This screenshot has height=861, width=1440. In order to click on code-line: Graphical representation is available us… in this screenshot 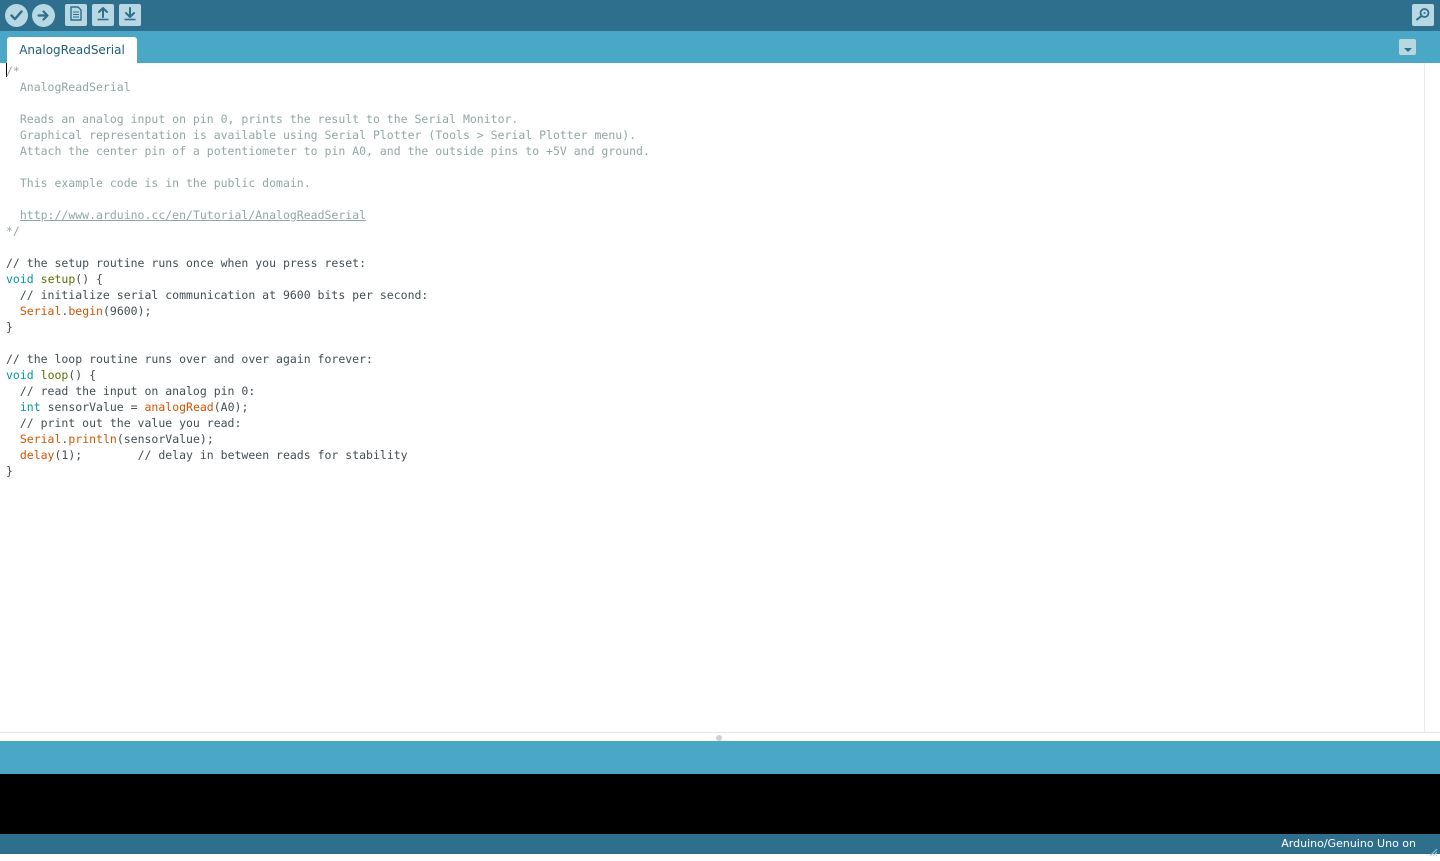, I will do `click(328, 135)`.